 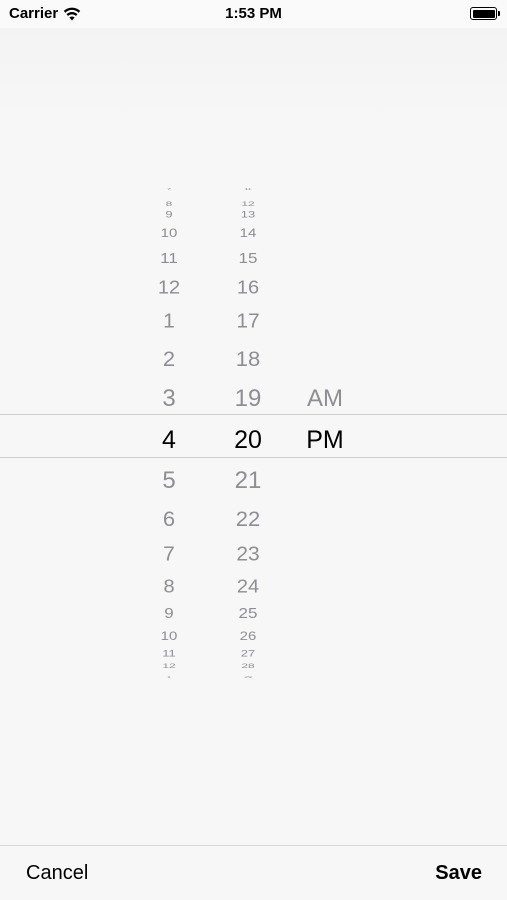 I want to click on minute-option: 26, so click(x=248, y=637).